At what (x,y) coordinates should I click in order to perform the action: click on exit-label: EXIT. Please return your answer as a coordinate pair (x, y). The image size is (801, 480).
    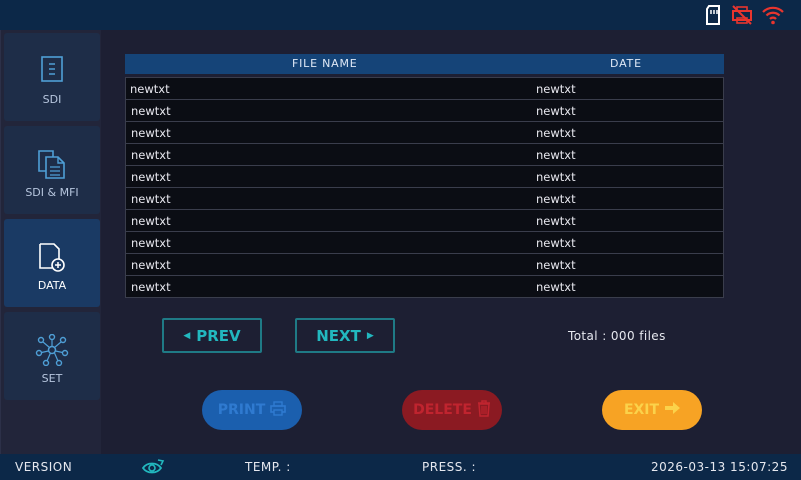
    Looking at the image, I should click on (641, 410).